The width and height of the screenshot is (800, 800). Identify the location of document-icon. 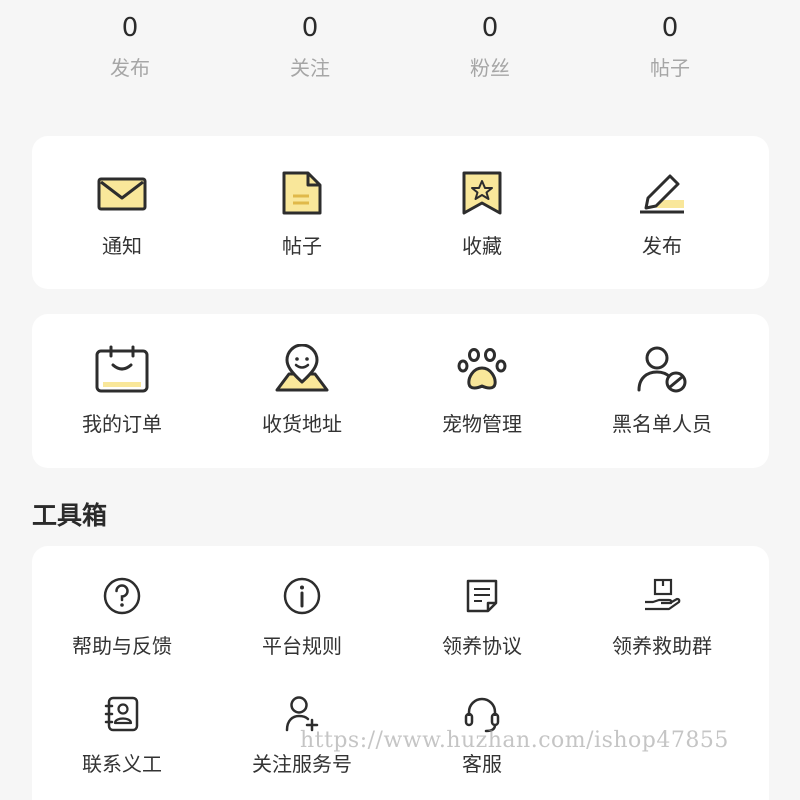
(302, 193).